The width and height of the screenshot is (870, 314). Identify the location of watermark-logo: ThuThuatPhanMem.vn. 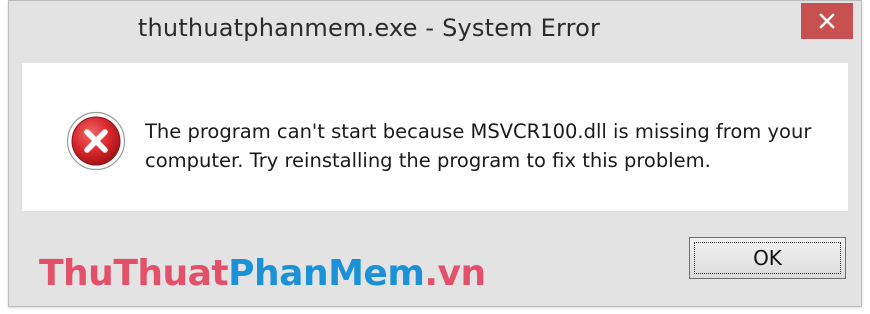
(262, 273).